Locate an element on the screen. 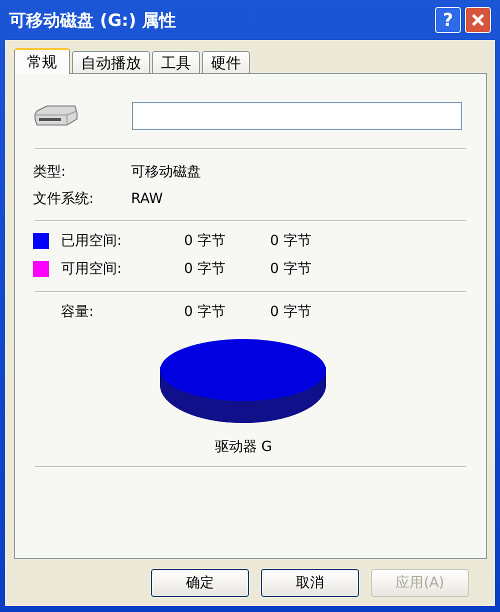 Image resolution: width=500 pixels, height=612 pixels. dialog-button: 取消 is located at coordinates (310, 583).